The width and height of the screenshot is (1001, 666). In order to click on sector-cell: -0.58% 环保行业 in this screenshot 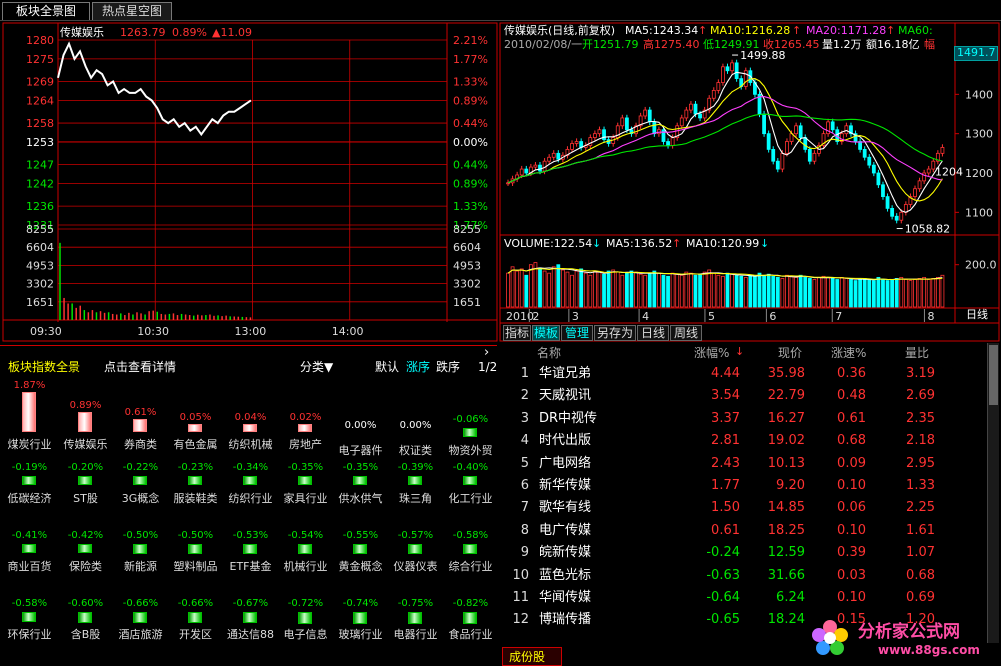, I will do `click(29, 620)`.